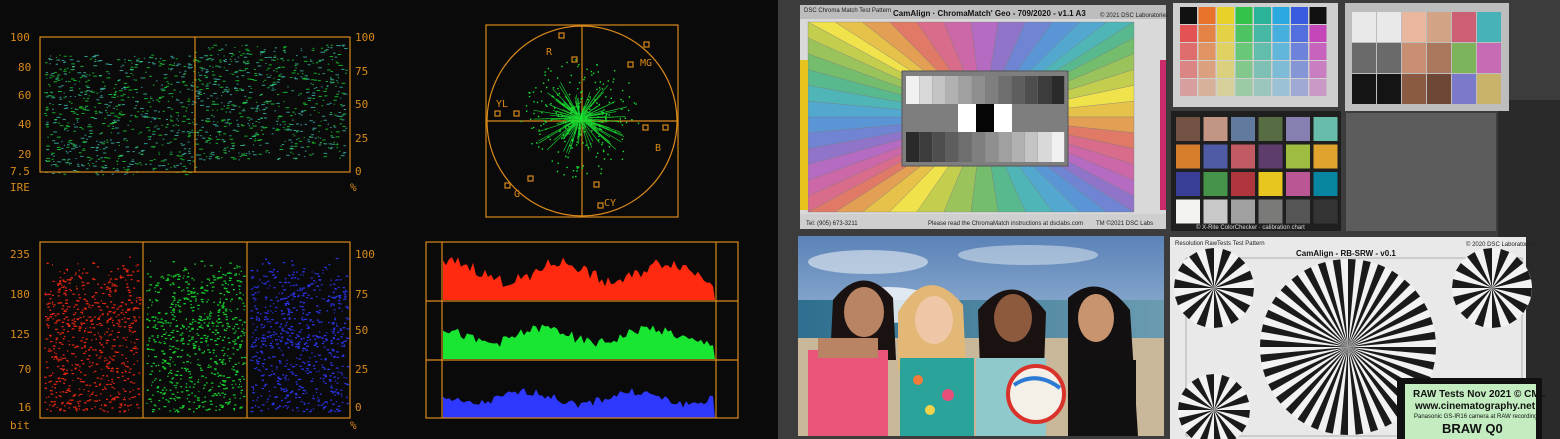 The height and width of the screenshot is (439, 1560). I want to click on wf1-tick-80: 80, so click(24, 67).